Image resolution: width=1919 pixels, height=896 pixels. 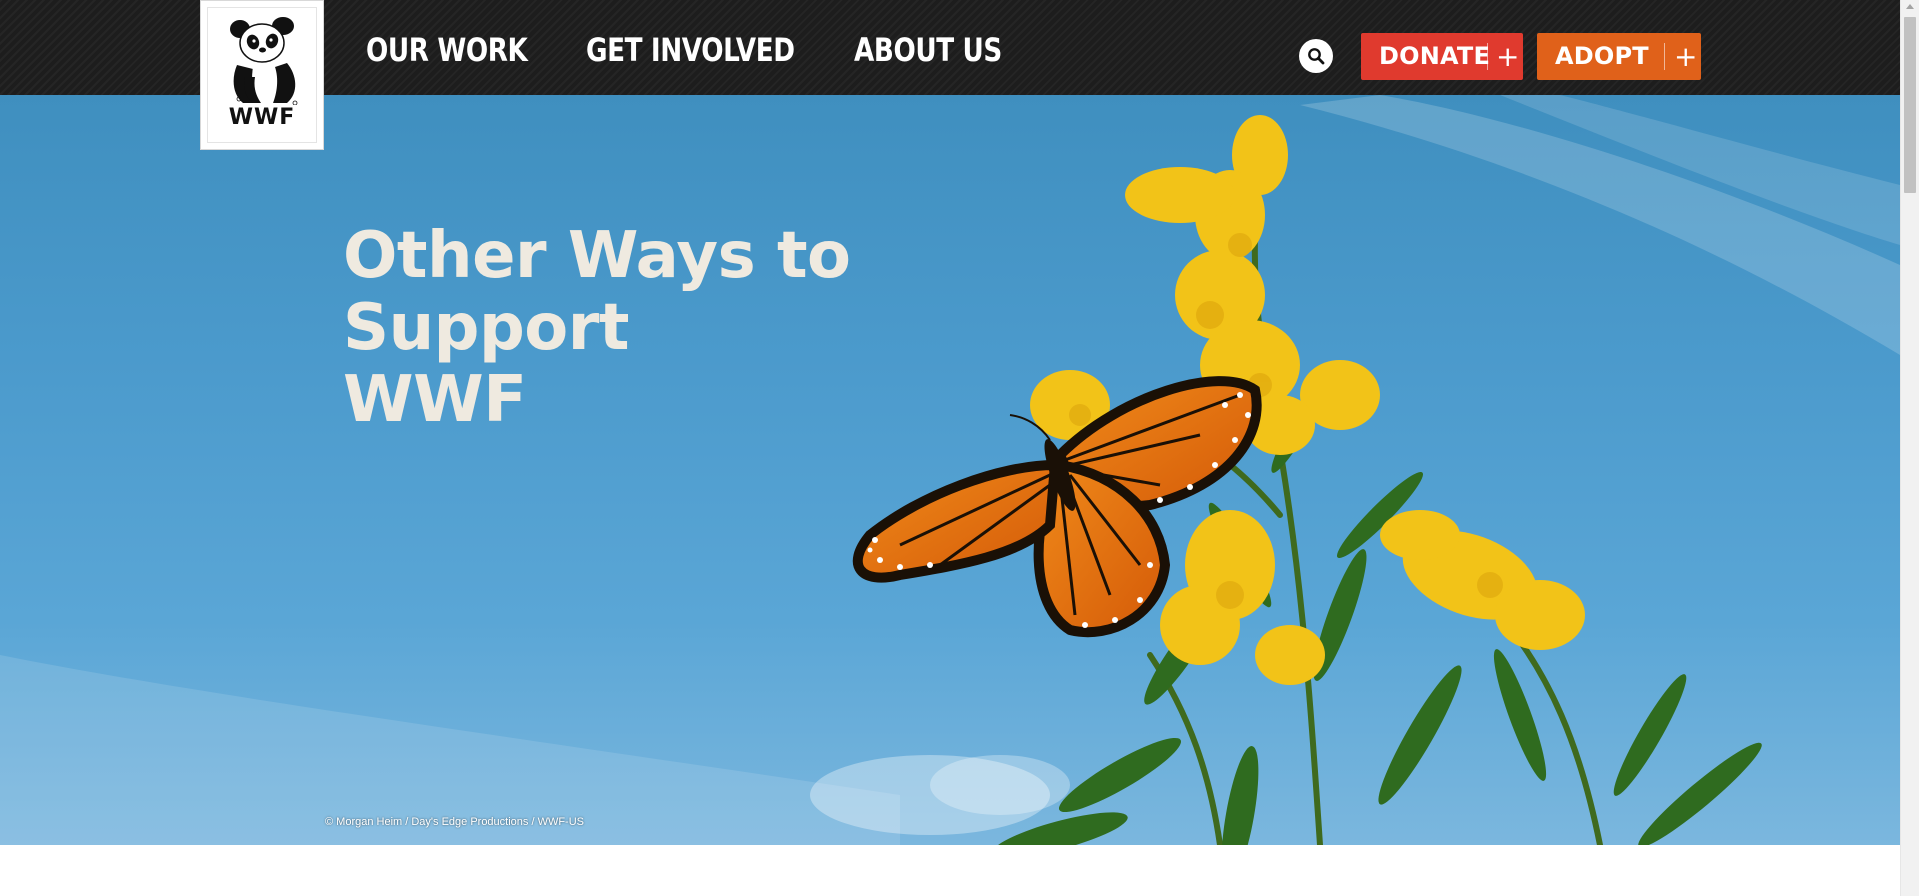 I want to click on page-scrollbar, so click(x=1909, y=448).